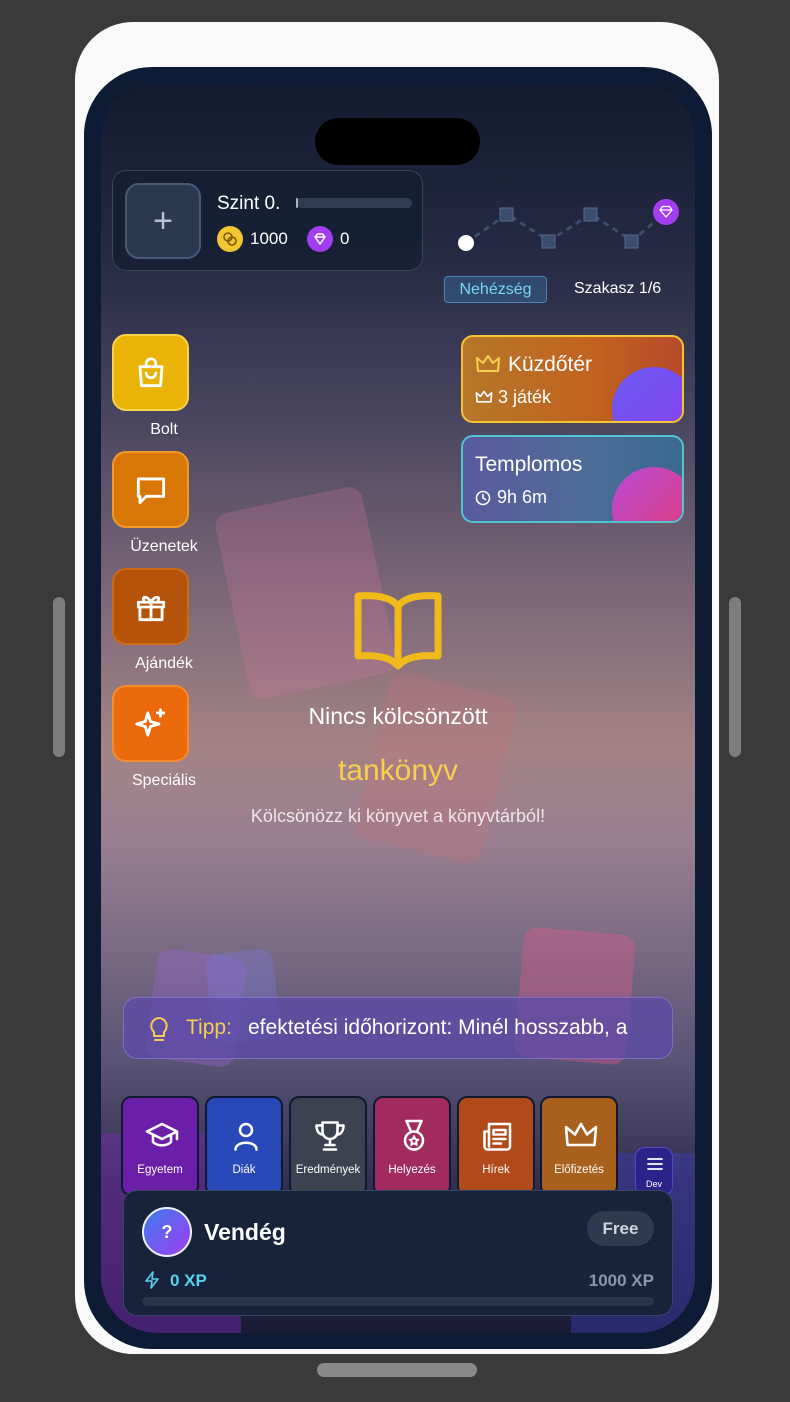 This screenshot has height=1402, width=790. I want to click on user-name: Vendég, so click(245, 1232).